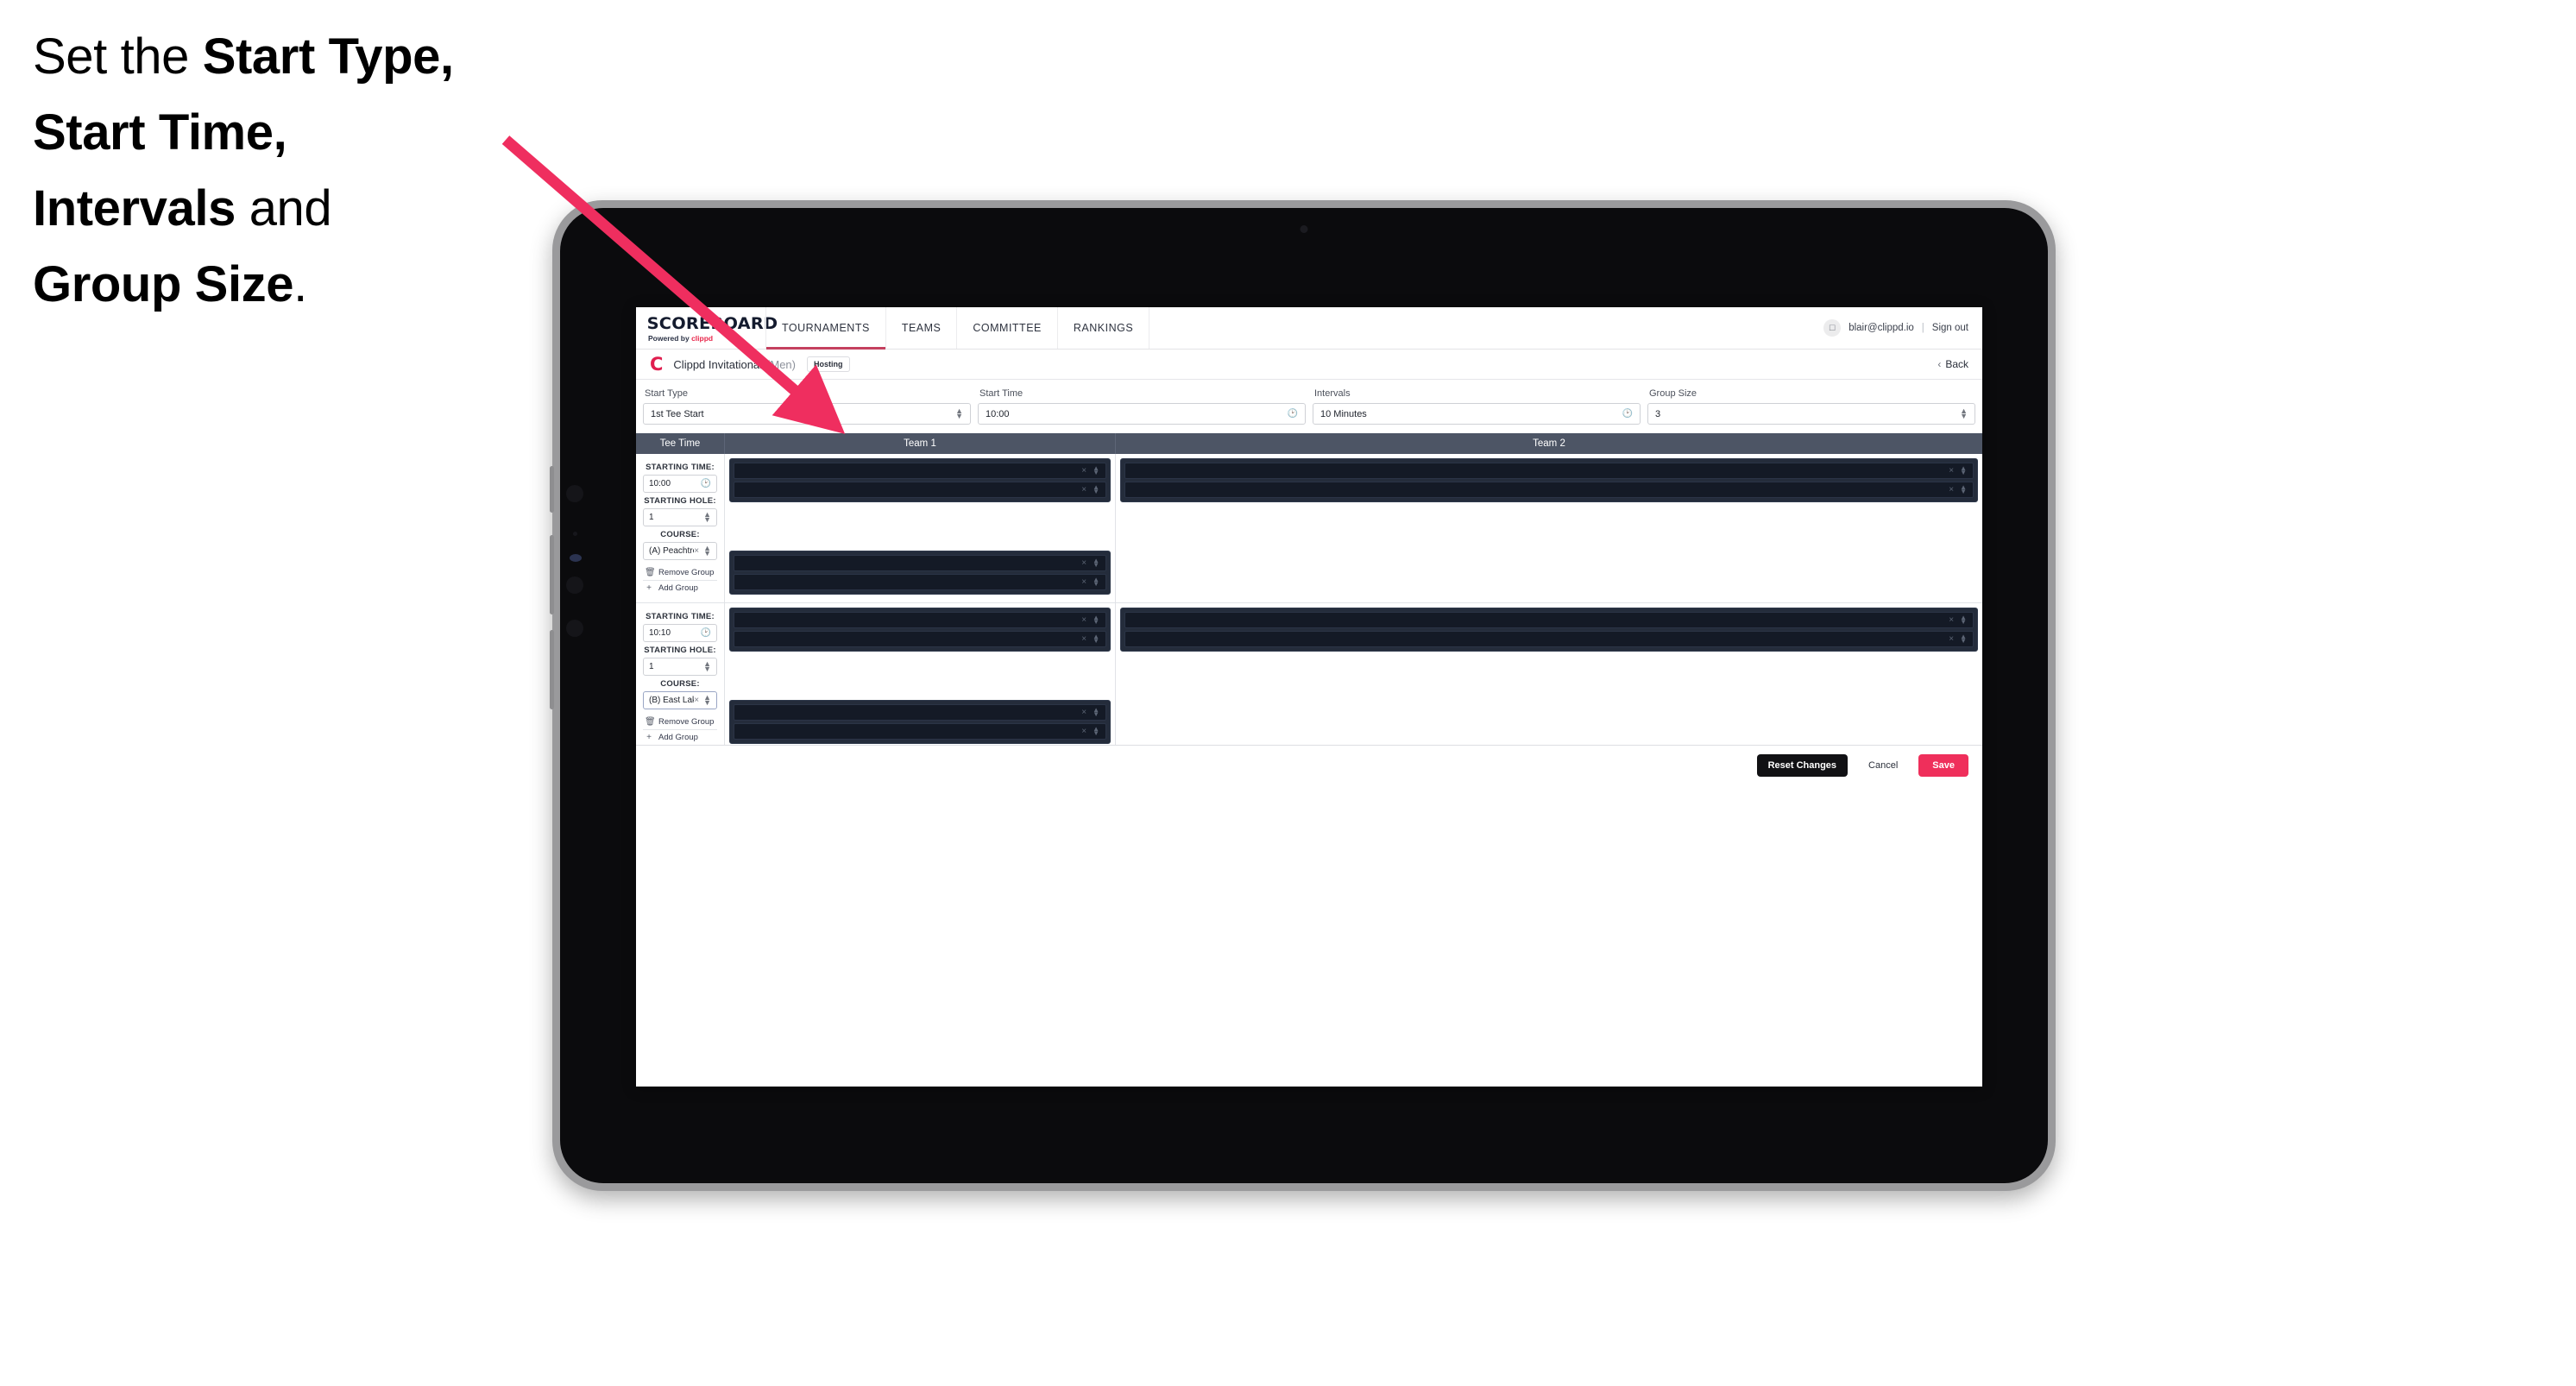  What do you see at coordinates (134, 209) in the screenshot?
I see `caption-line3-bold: Intervals` at bounding box center [134, 209].